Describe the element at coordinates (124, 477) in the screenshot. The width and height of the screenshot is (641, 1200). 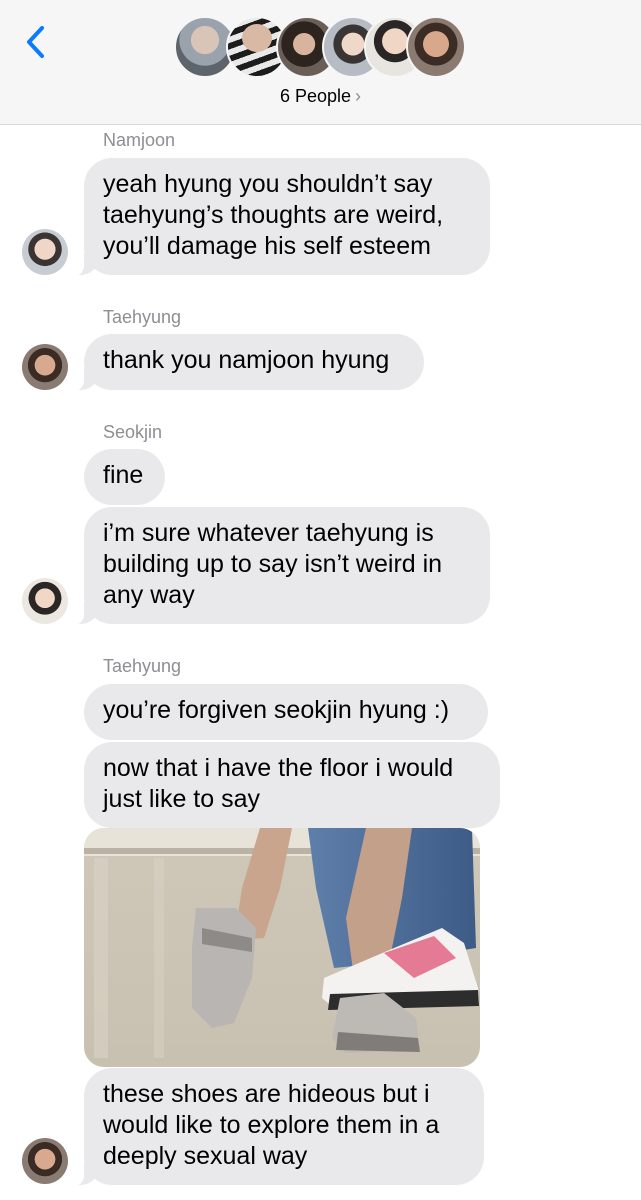
I see `message-bubble: fine` at that location.